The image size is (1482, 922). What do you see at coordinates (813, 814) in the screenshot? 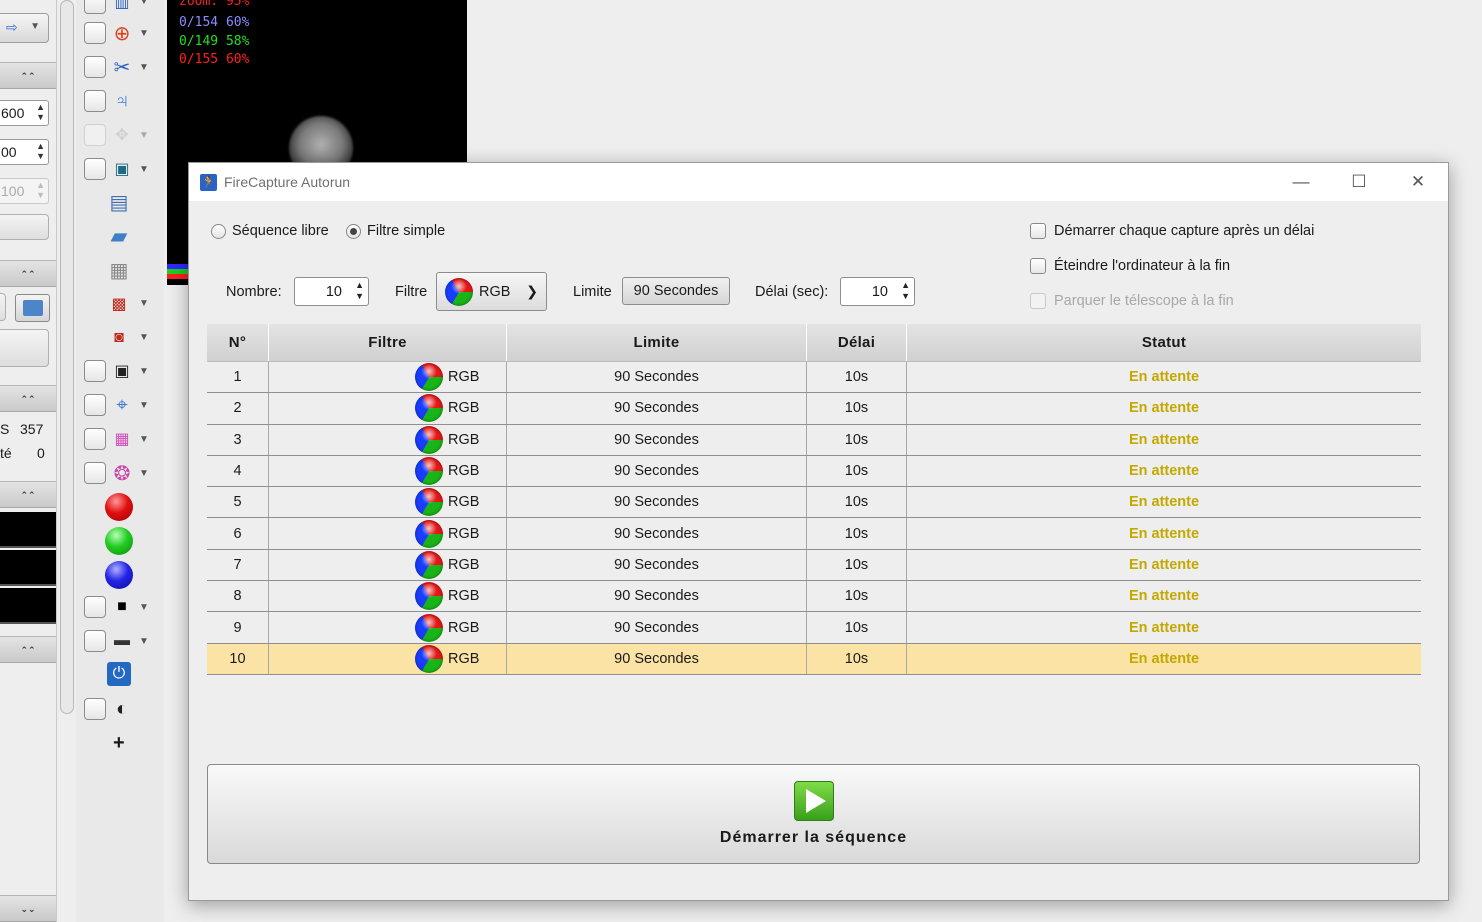
I see `start-sequence-button: Démarrer la séquence` at bounding box center [813, 814].